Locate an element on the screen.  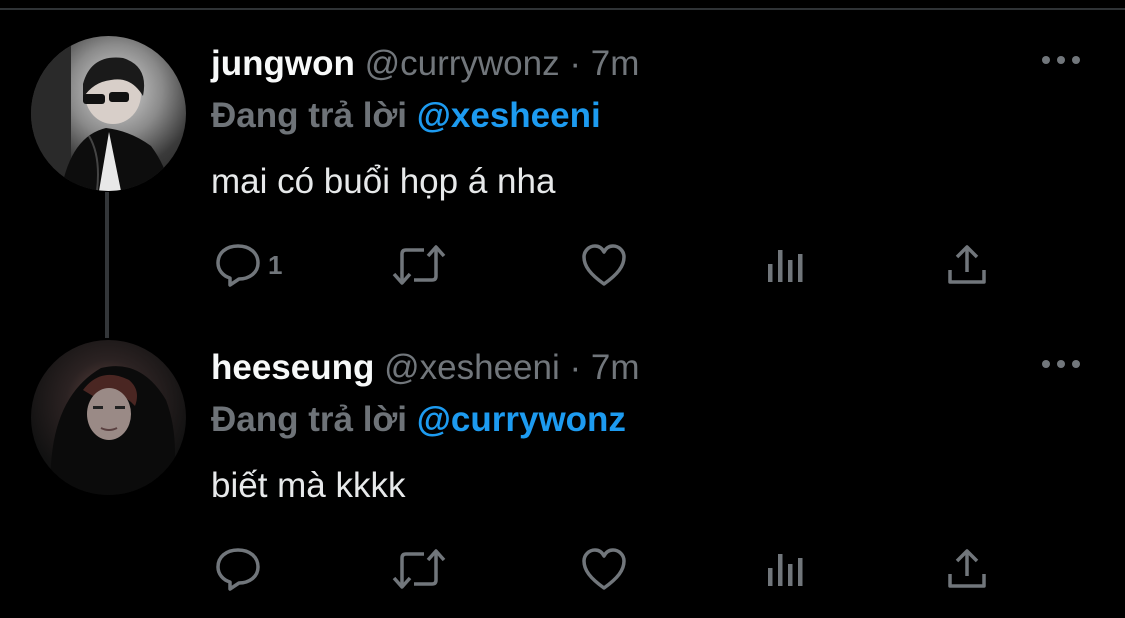
tweet-header: jungwon @currywonz · 7m is located at coordinates (425, 64).